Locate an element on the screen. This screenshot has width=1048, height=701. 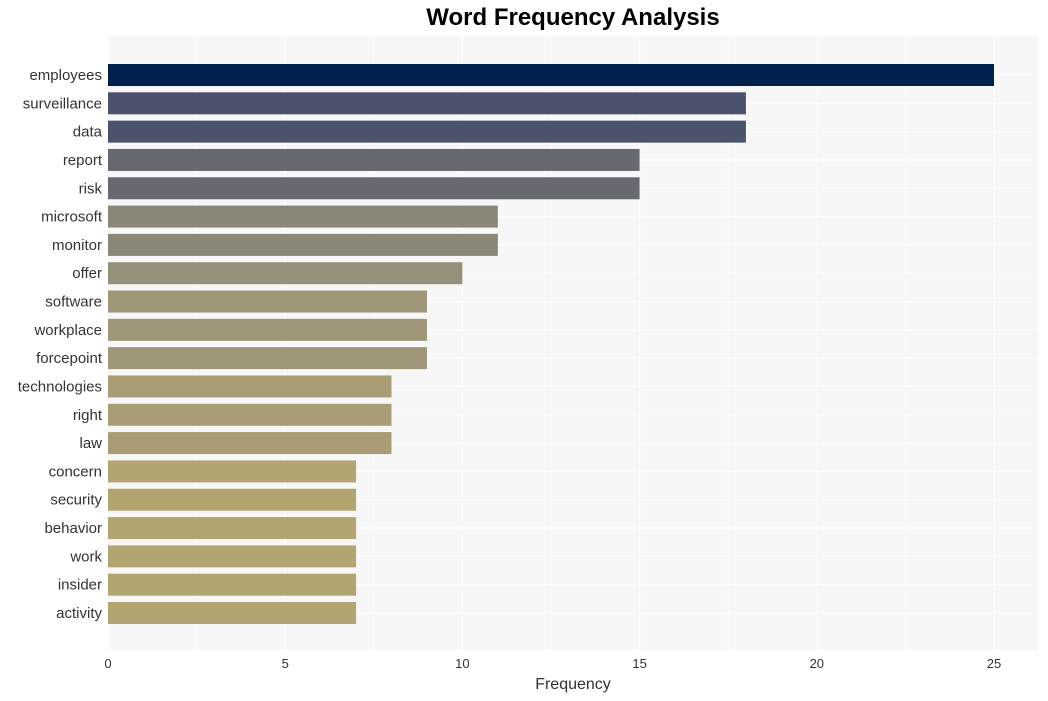
y-tick-label: microsoft is located at coordinates (72, 217).